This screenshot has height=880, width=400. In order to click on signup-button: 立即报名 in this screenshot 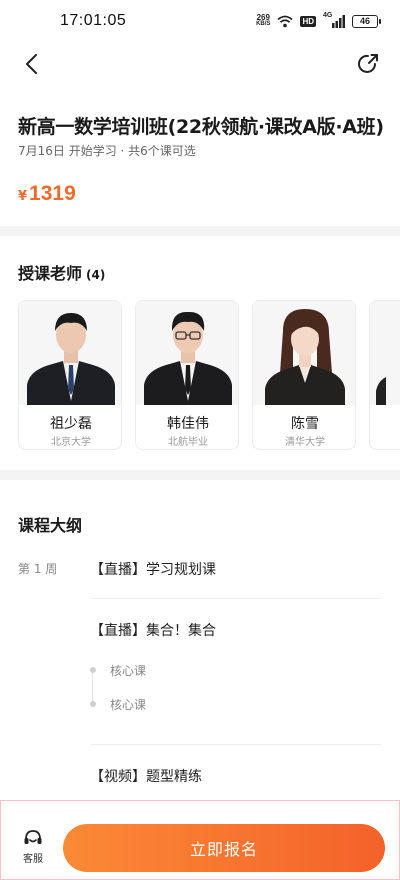, I will do `click(224, 848)`.